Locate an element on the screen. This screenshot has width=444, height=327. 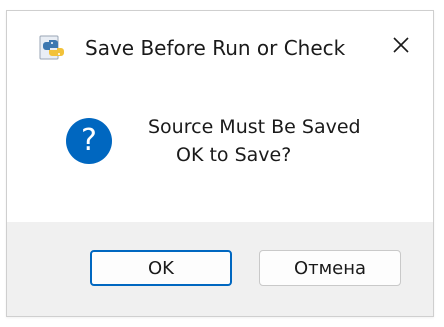
ok-button: OK is located at coordinates (161, 268).